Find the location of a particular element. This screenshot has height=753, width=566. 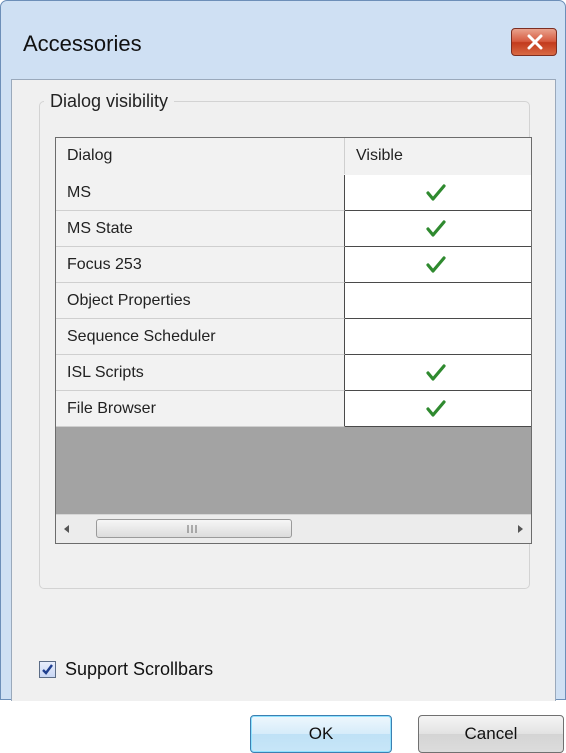

scroll-left-arrow is located at coordinates (67, 529).